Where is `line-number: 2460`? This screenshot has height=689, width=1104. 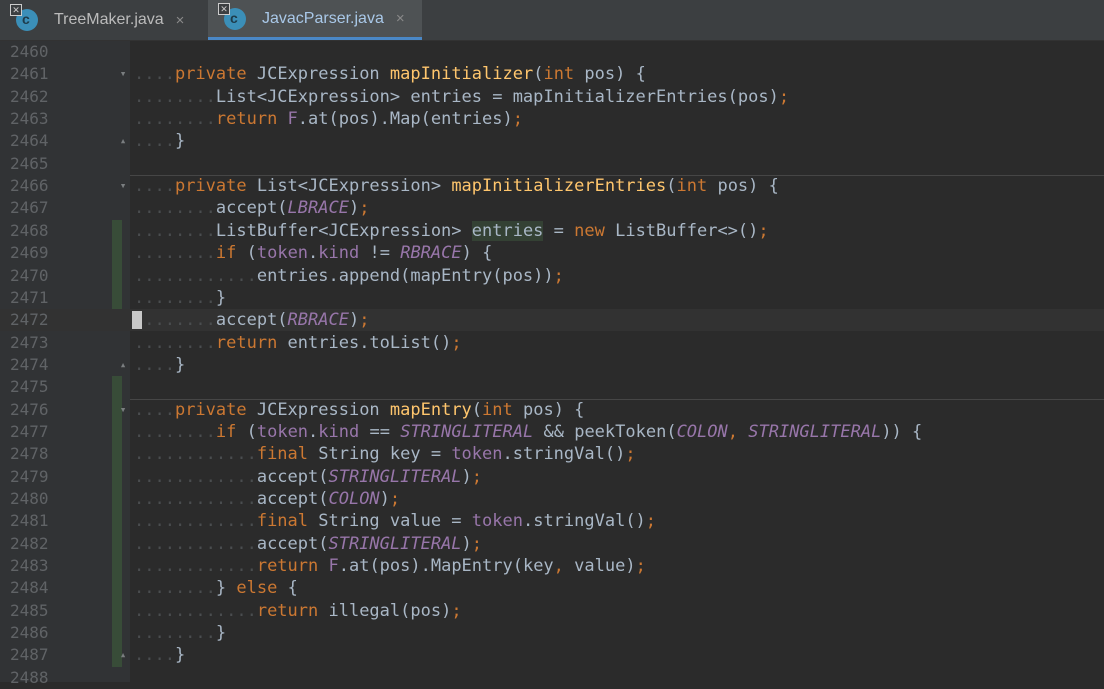 line-number: 2460 is located at coordinates (29, 51).